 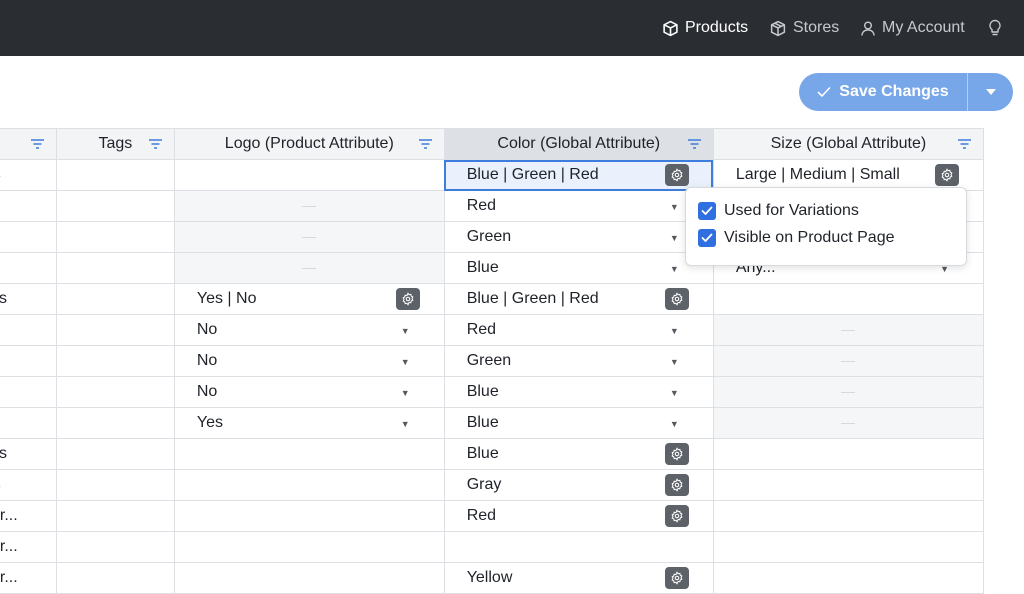 What do you see at coordinates (804, 28) in the screenshot?
I see `nav-stores: Stores` at bounding box center [804, 28].